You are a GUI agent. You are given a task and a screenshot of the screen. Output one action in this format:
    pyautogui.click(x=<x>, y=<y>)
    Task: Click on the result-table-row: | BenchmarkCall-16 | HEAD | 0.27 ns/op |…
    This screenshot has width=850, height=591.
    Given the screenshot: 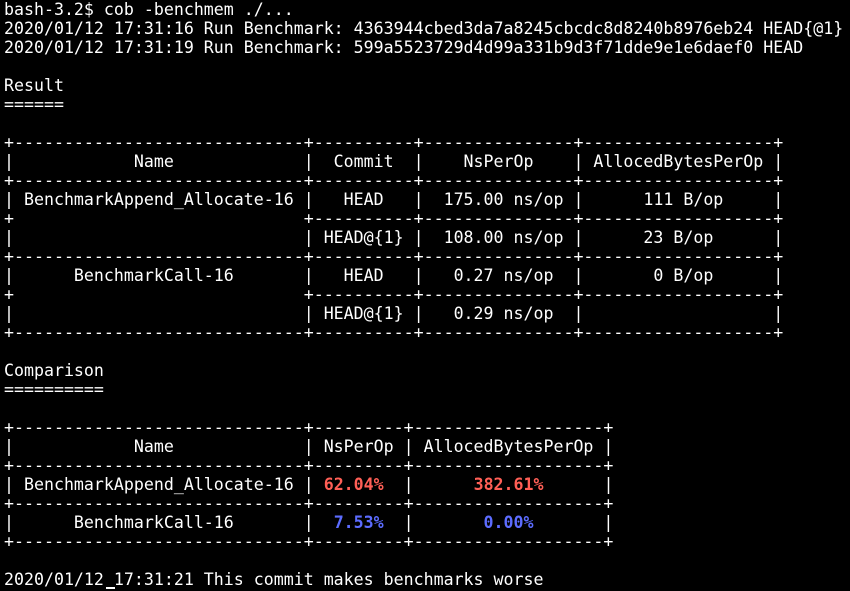 What is the action you would take?
    pyautogui.click(x=394, y=275)
    